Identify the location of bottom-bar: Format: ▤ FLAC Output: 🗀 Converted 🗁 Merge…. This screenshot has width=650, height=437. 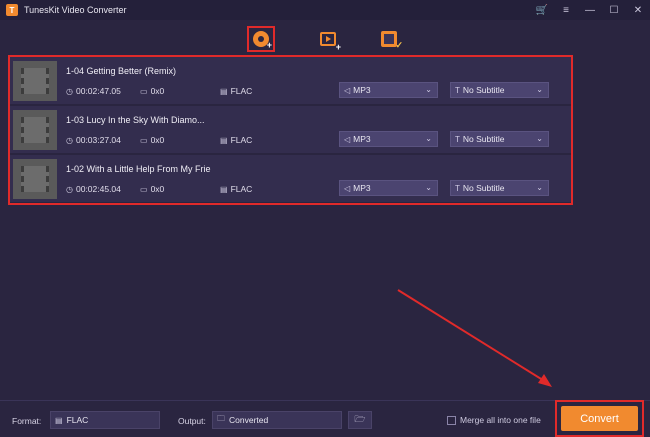
(325, 418).